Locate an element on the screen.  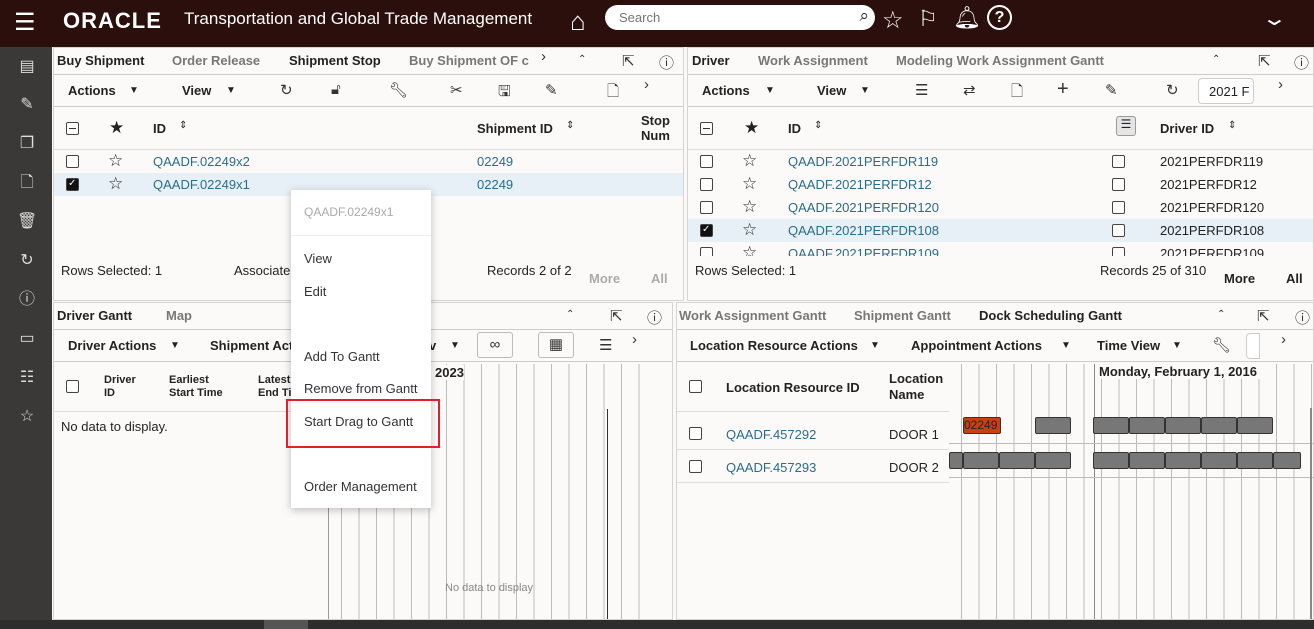
edit-icon: ✎ is located at coordinates (1111, 90).